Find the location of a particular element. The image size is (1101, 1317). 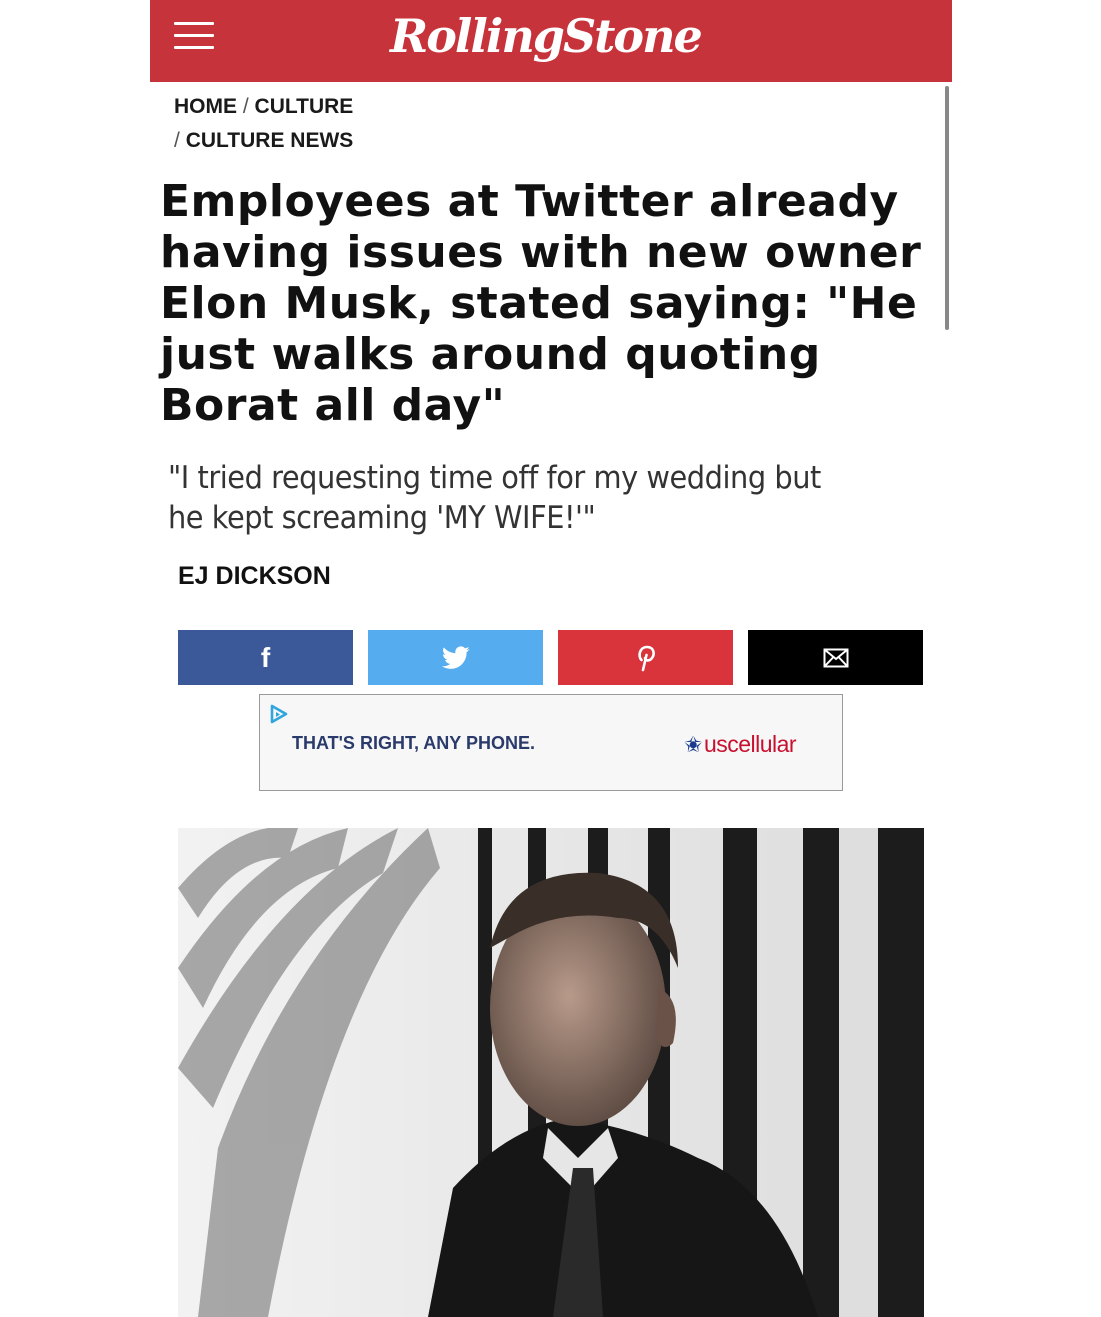

email-icon is located at coordinates (835, 657).